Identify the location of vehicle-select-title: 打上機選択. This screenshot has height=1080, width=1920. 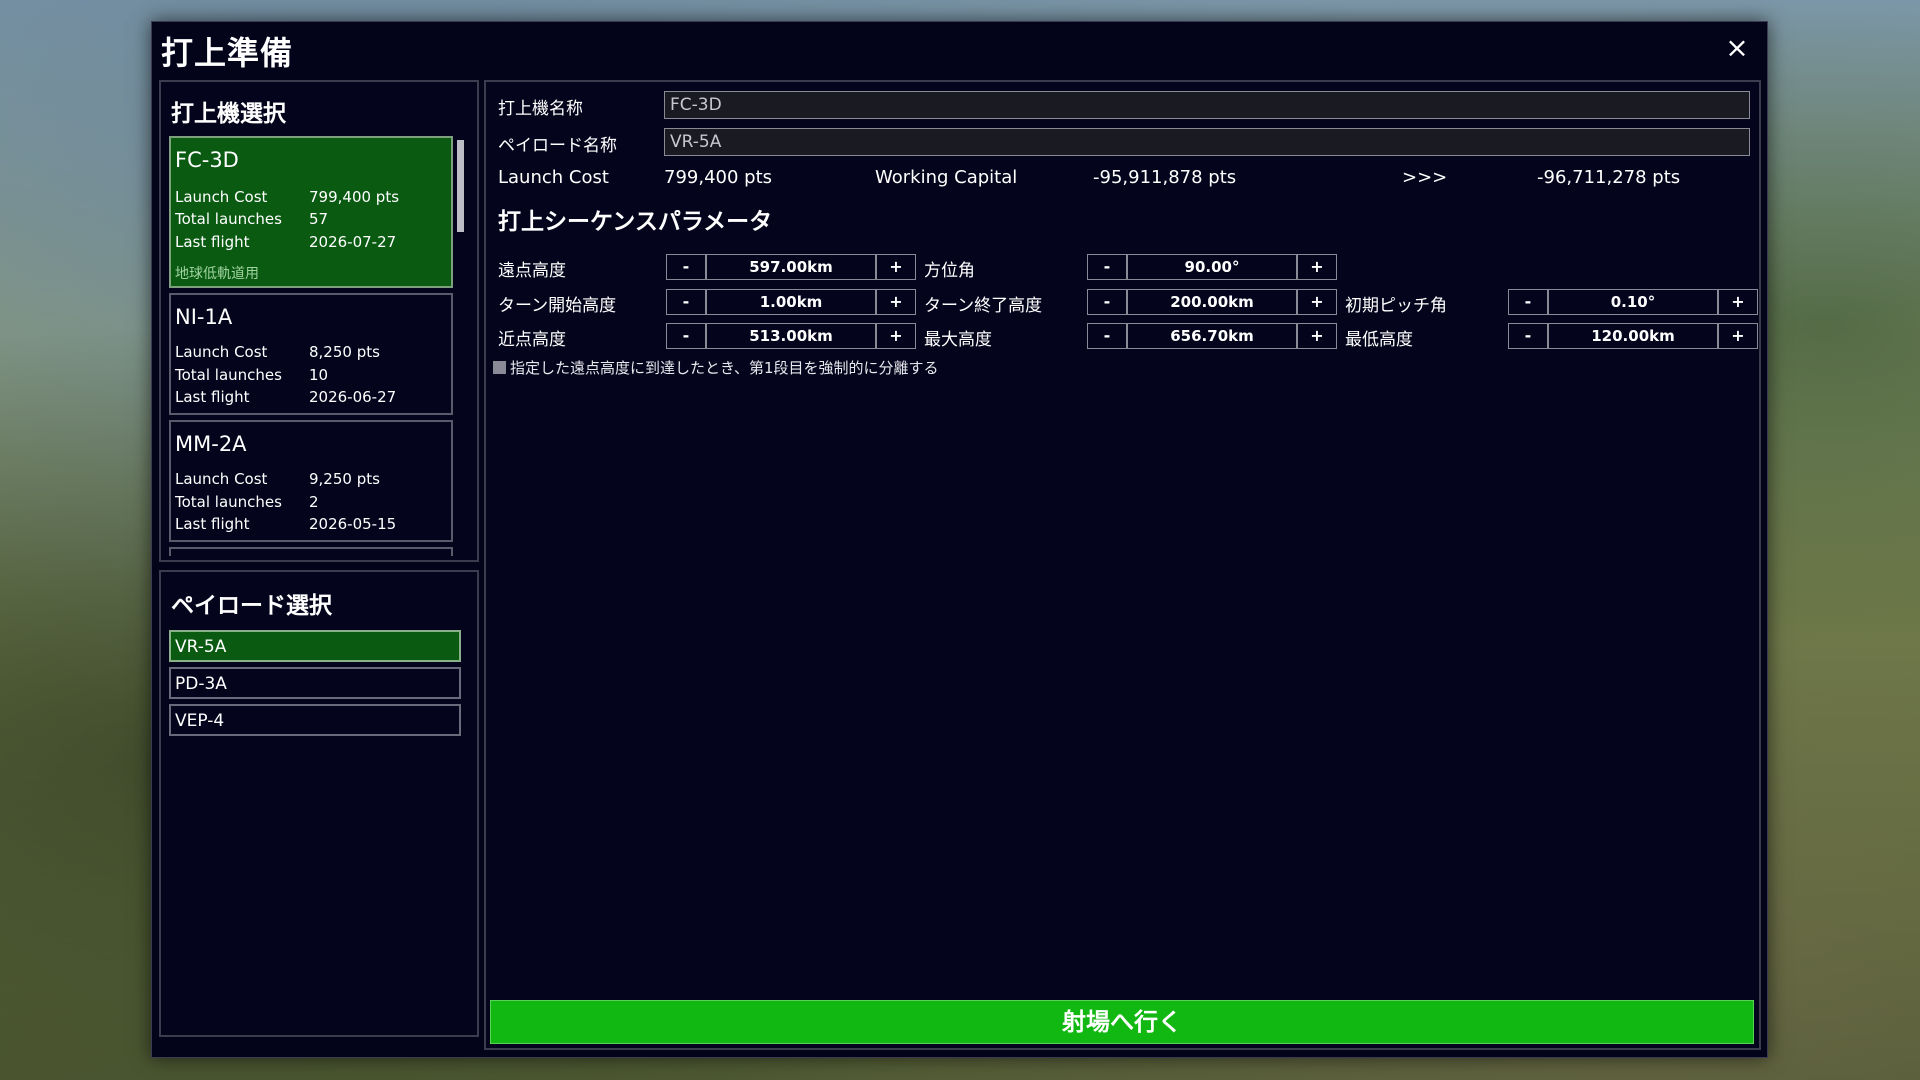
(228, 114).